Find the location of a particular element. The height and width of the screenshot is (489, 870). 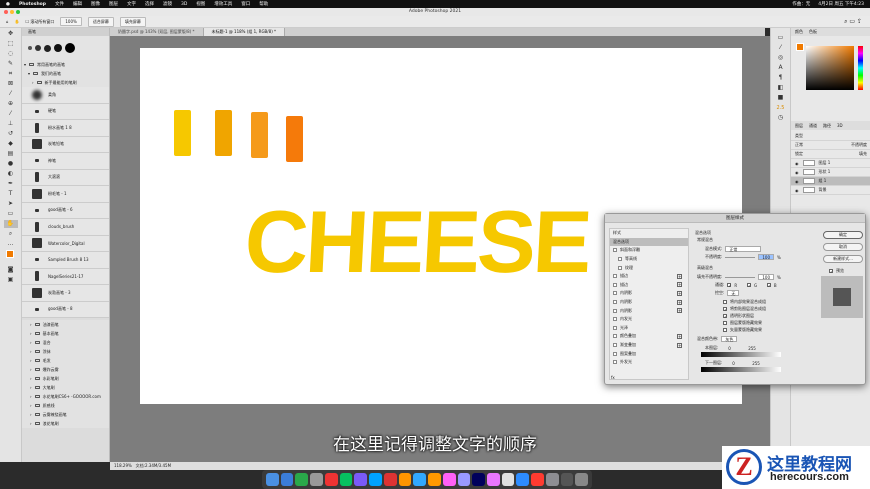

brush-item: clouds_brush is located at coordinates (65, 227).